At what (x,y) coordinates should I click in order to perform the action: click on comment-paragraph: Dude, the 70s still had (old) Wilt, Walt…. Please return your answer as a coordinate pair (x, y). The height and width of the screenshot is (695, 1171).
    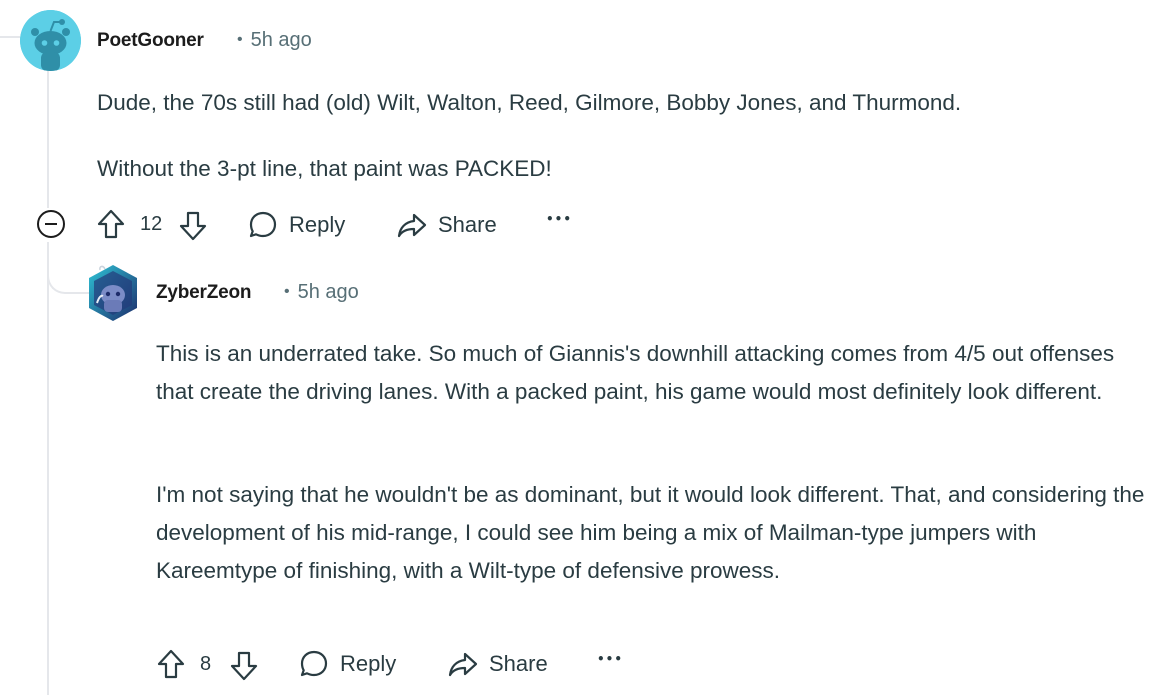
    Looking at the image, I should click on (529, 102).